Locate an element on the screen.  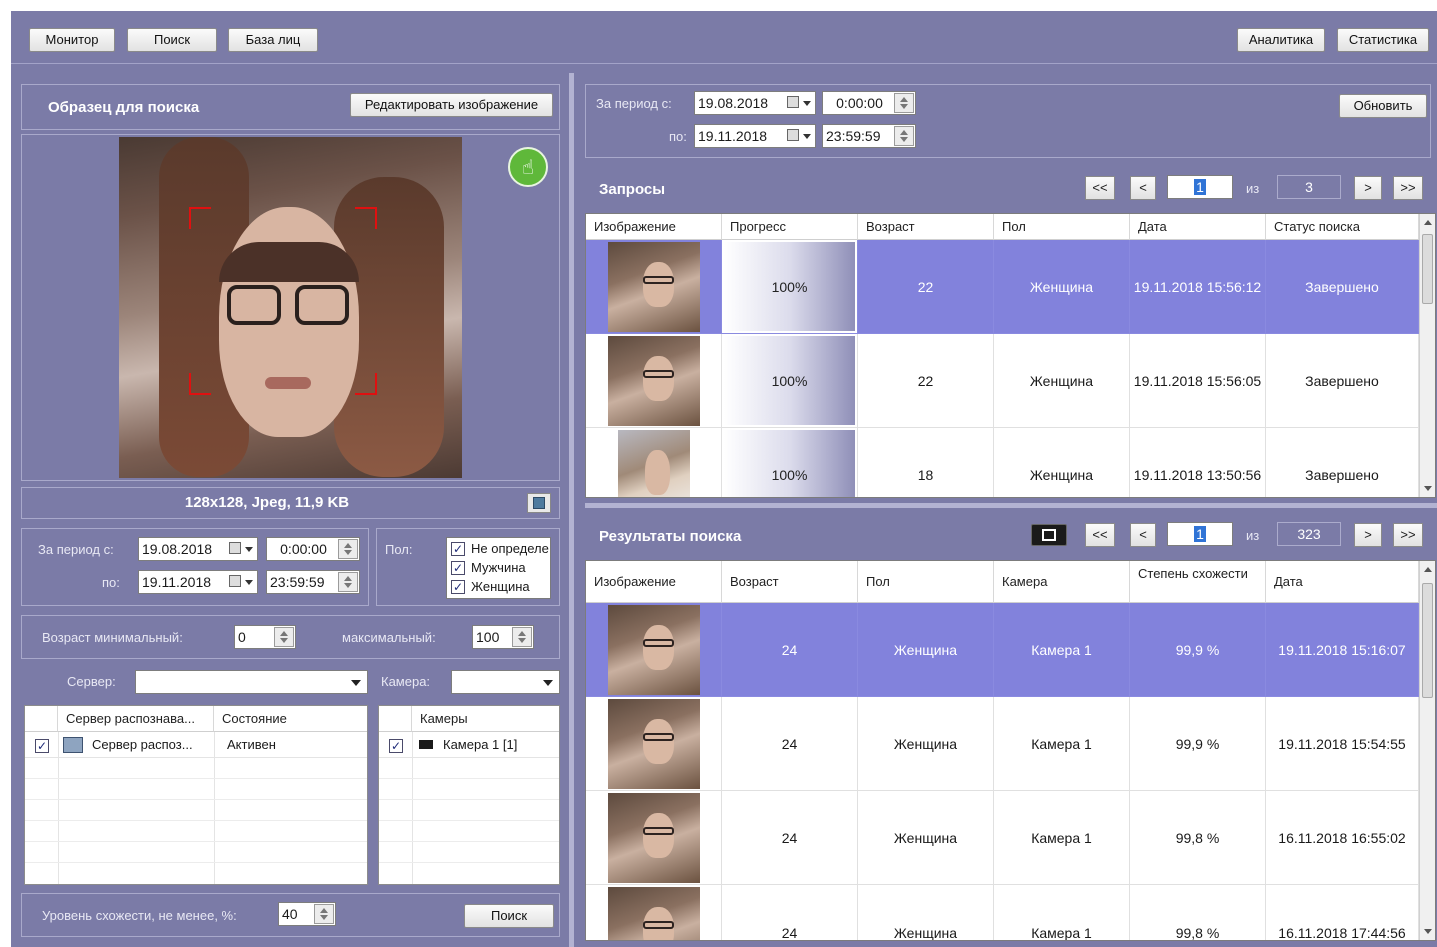
results-header-image: Изображение is located at coordinates (654, 582).